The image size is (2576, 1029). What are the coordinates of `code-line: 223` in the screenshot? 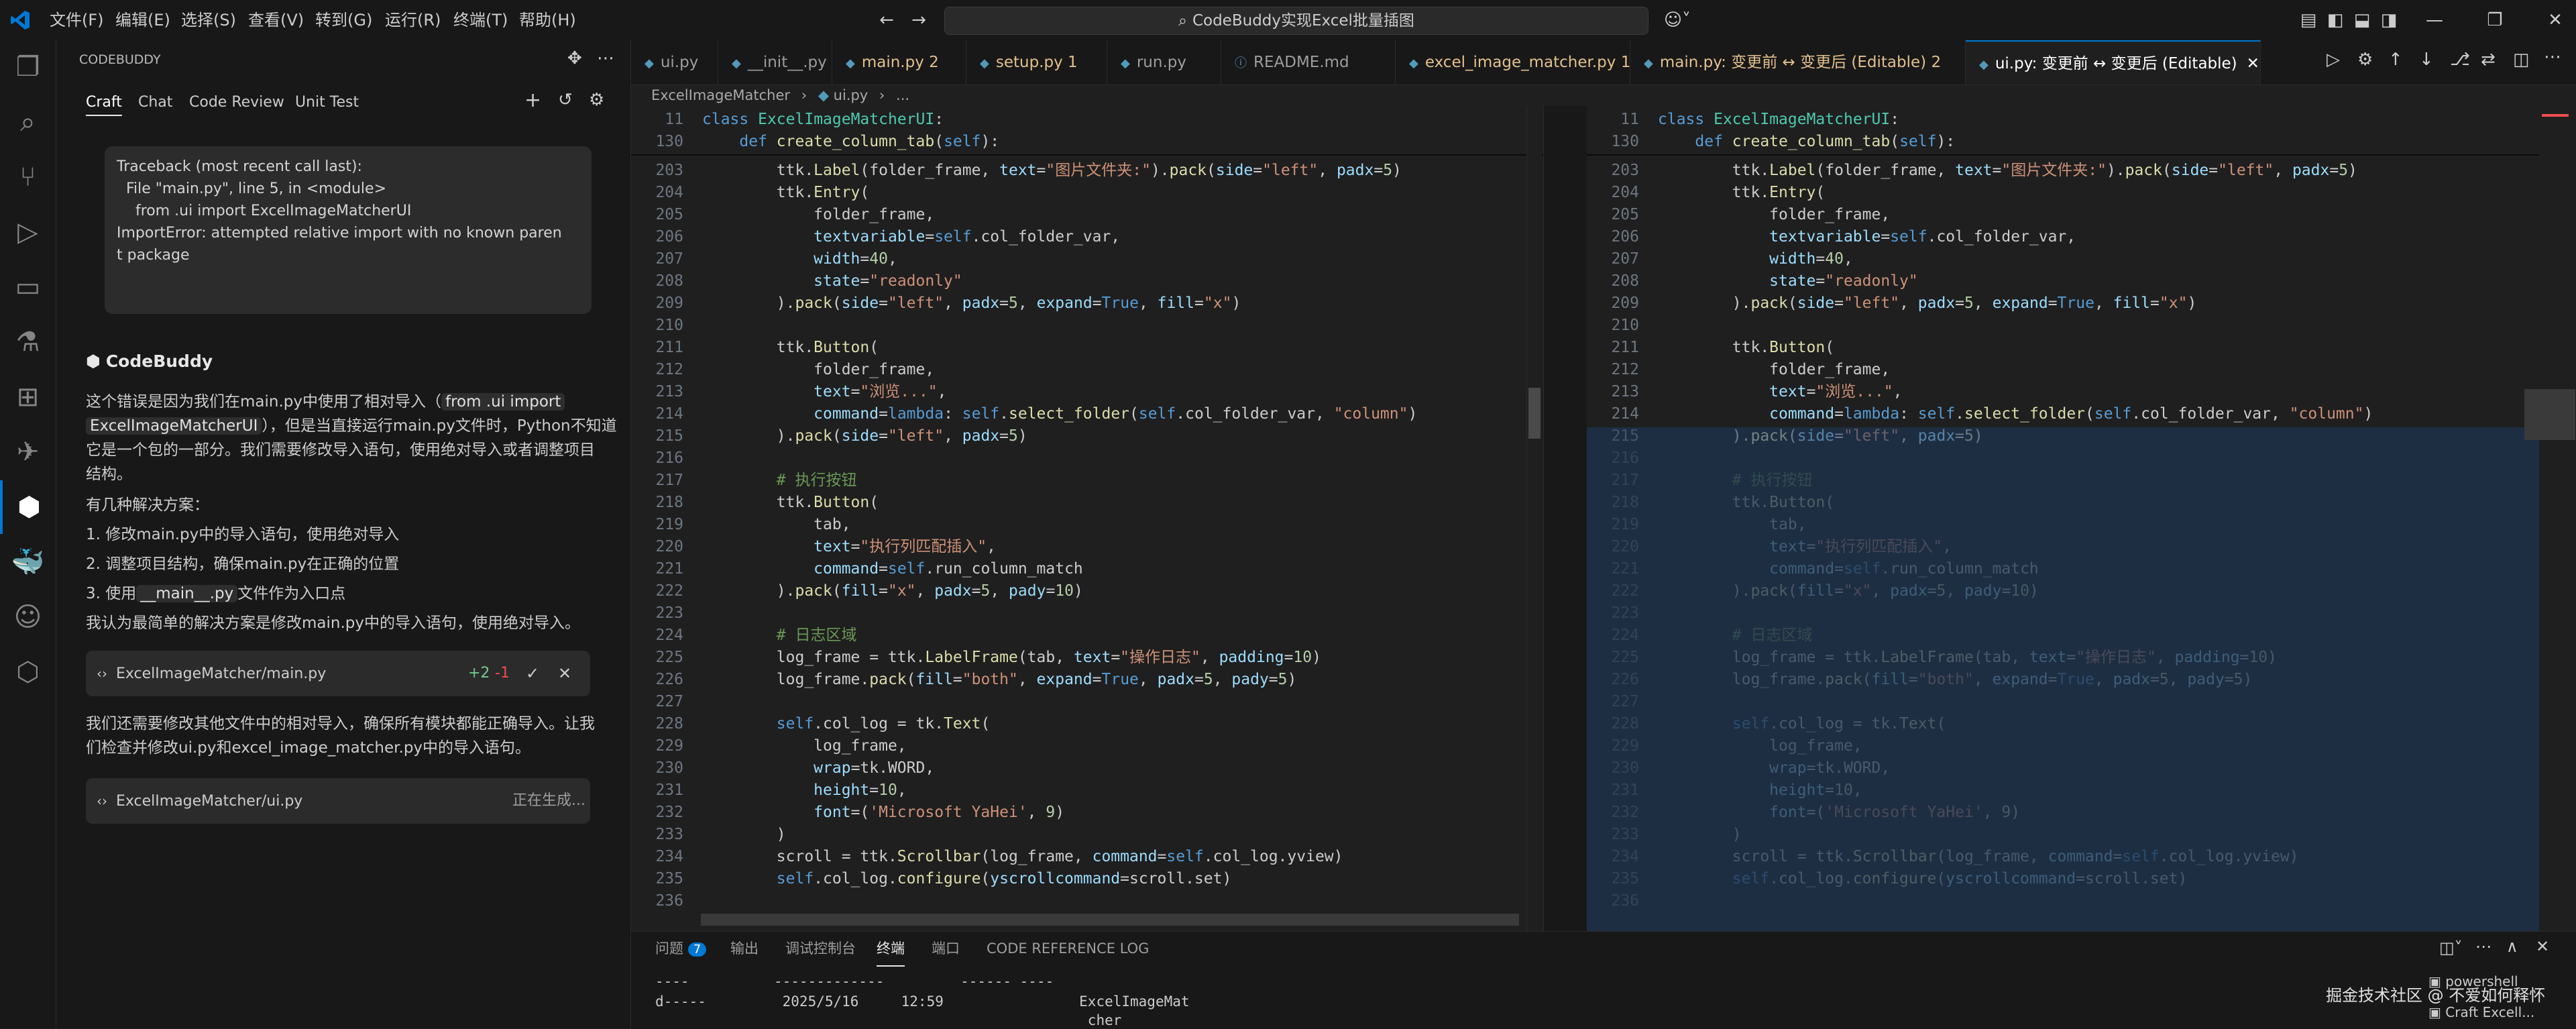 It's located at (1087, 613).